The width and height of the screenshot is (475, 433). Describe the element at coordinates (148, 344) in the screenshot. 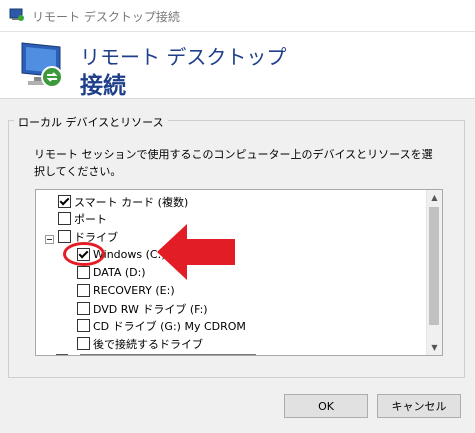

I see `tree-item-label: 後で接続するドライブ` at that location.